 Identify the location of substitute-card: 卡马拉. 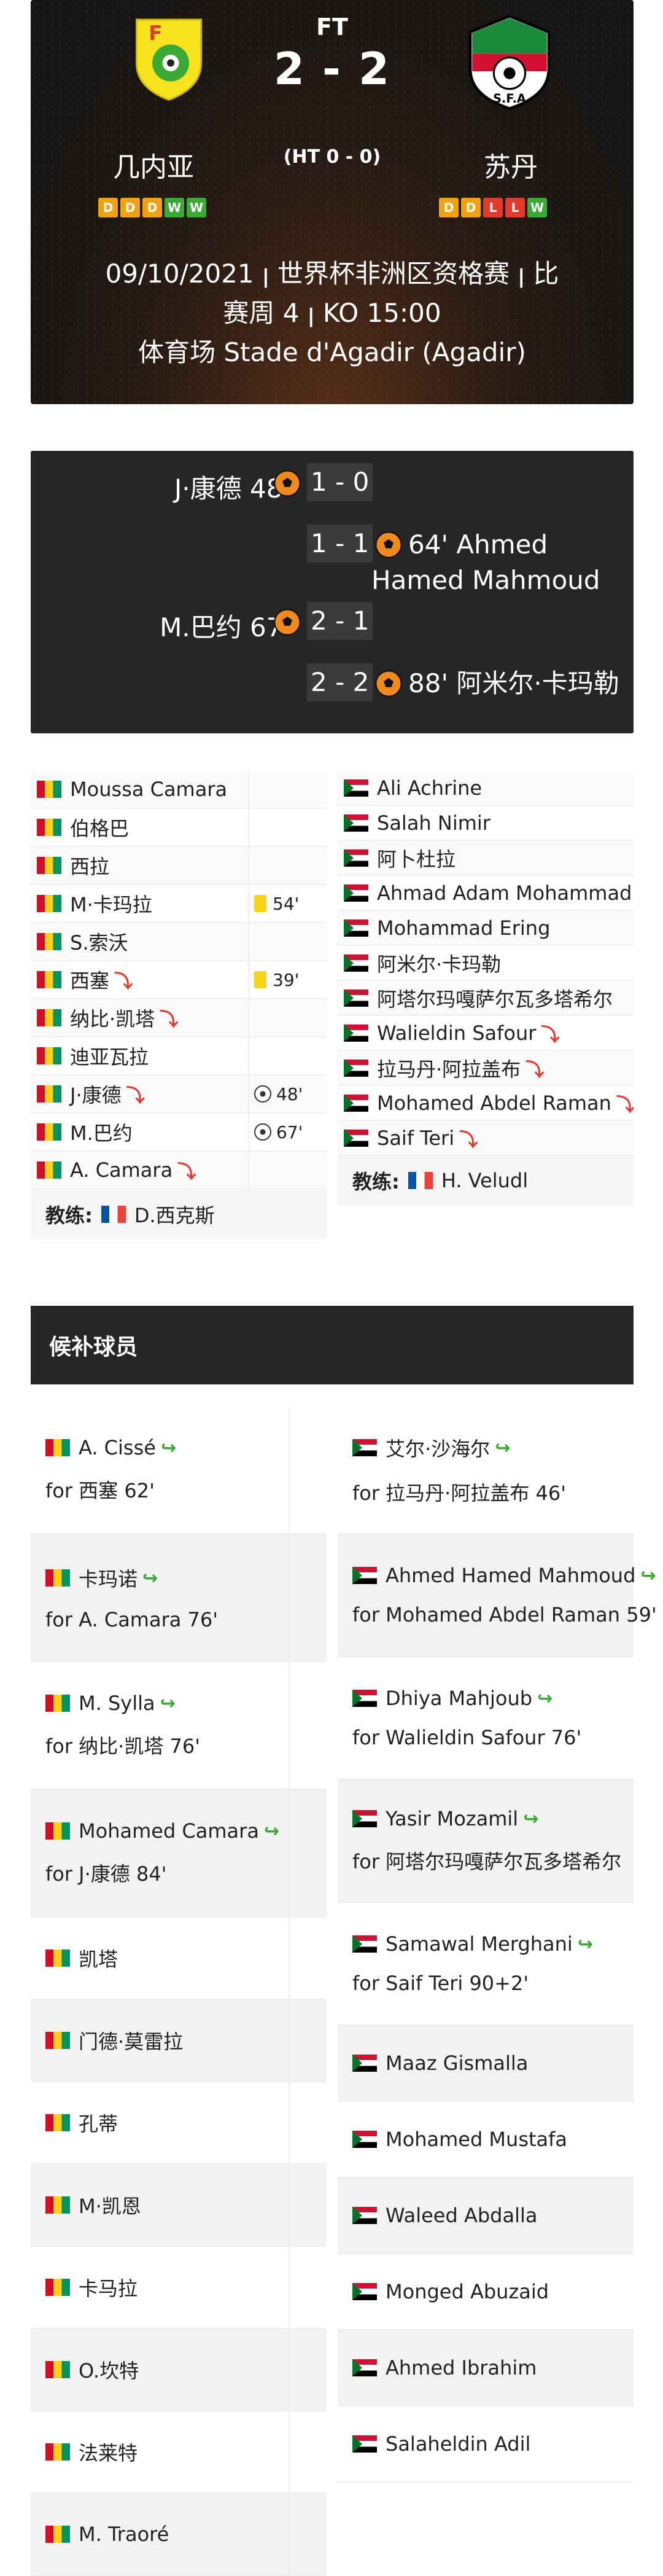
(179, 2288).